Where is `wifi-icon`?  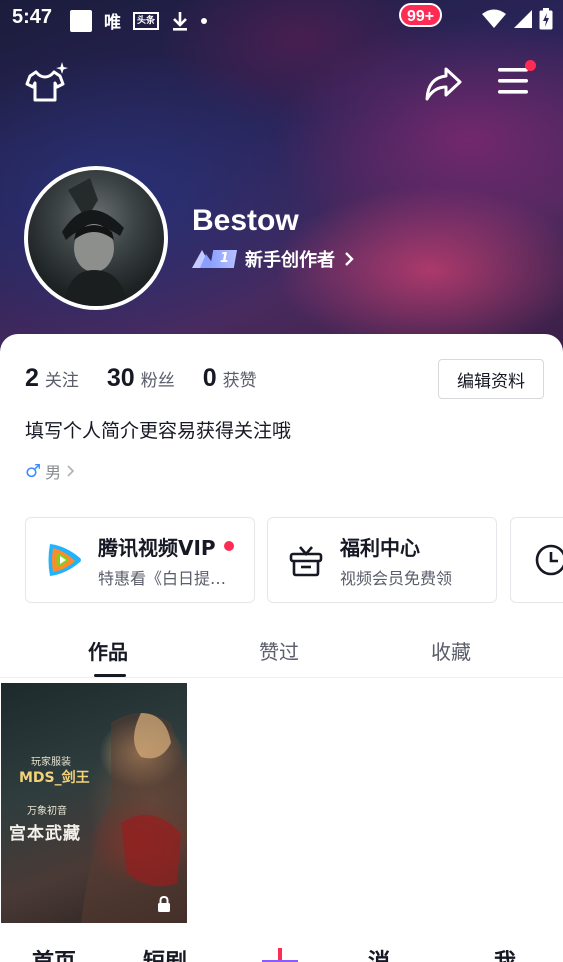
wifi-icon is located at coordinates (494, 18).